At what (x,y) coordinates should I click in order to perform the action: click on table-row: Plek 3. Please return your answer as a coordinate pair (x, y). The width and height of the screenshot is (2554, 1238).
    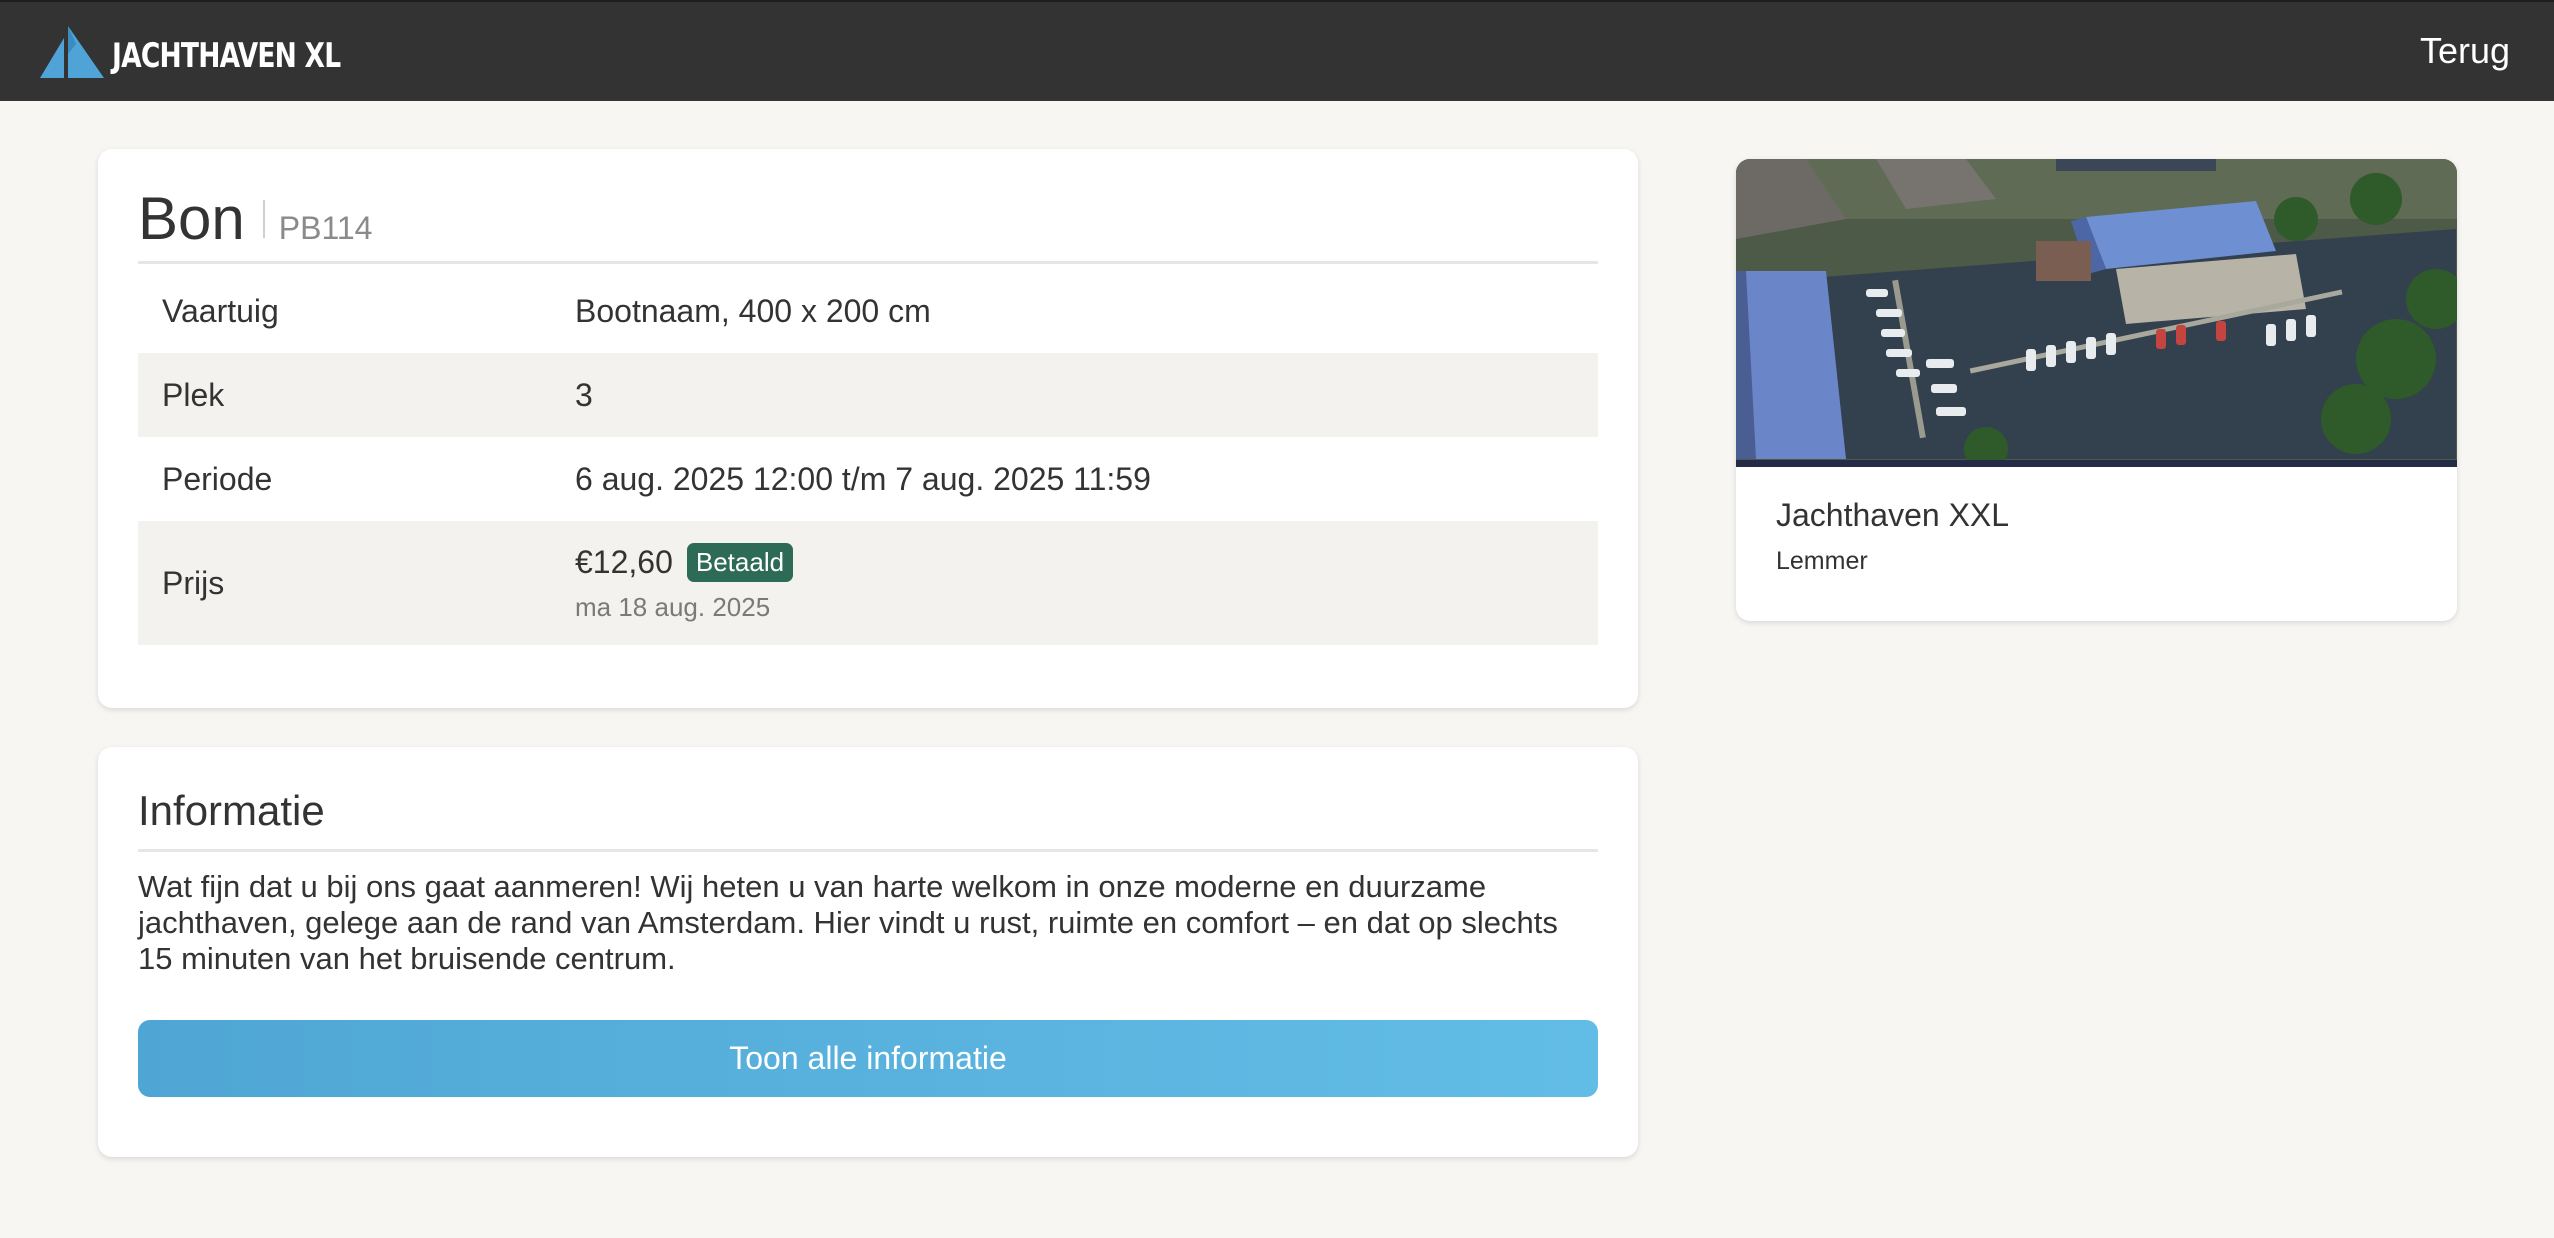
    Looking at the image, I should click on (868, 395).